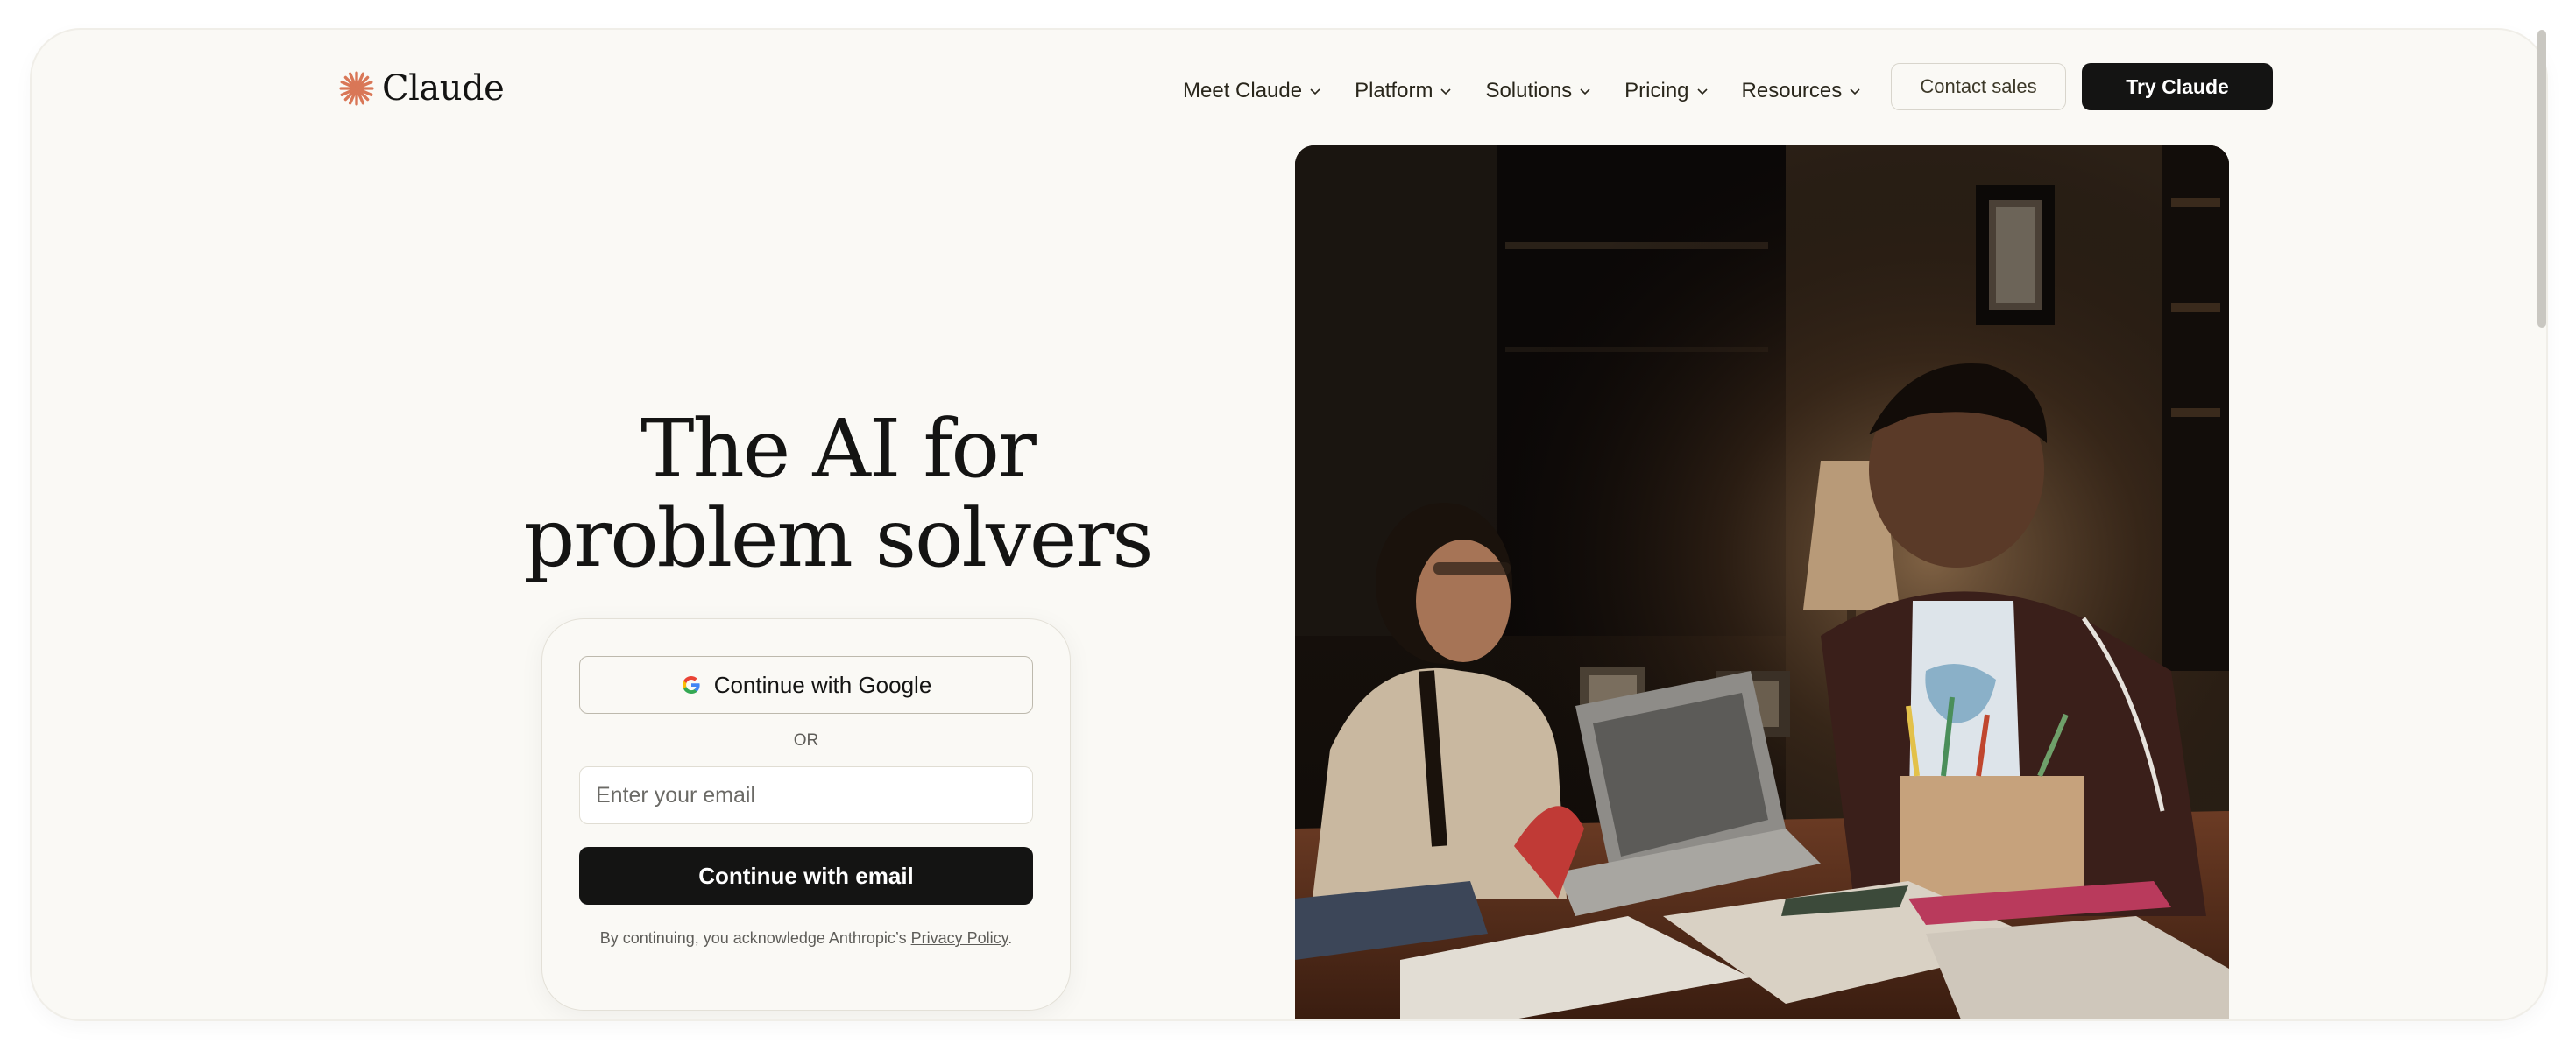  What do you see at coordinates (1394, 91) in the screenshot?
I see `nav-item-label: Platform` at bounding box center [1394, 91].